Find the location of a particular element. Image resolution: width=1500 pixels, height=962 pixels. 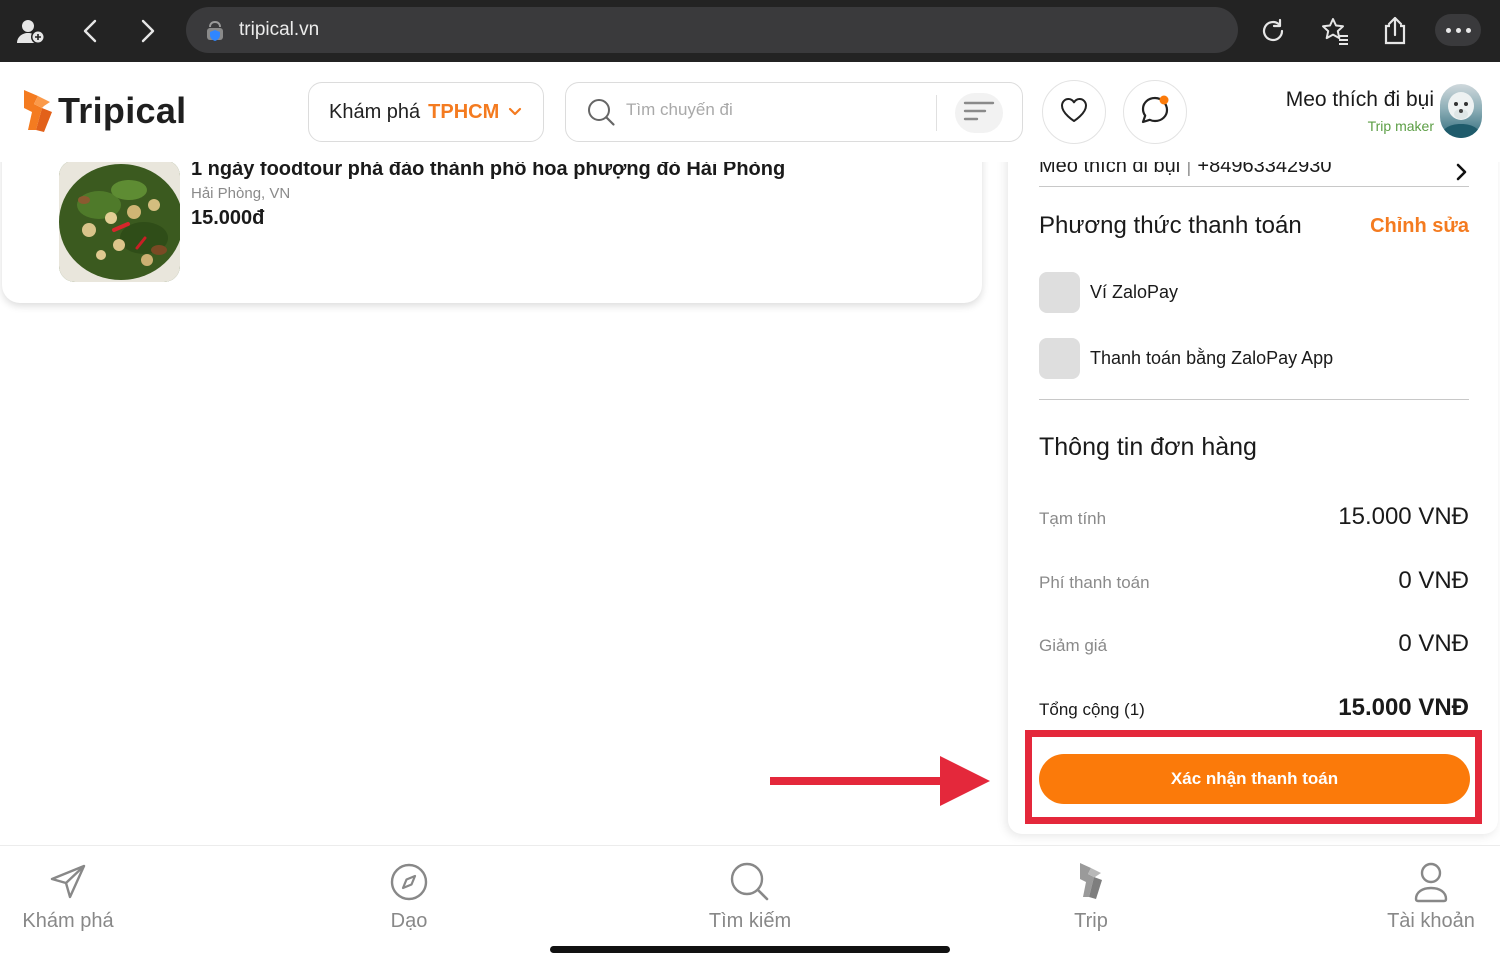

nav-item-stroll: Dạo is located at coordinates (409, 896).